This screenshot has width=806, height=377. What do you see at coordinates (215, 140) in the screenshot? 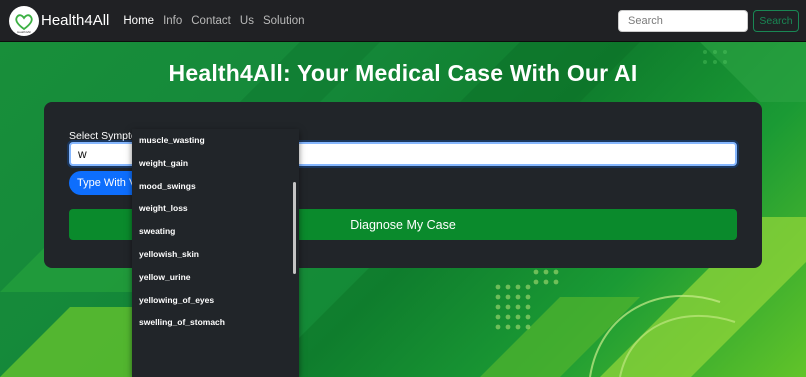
I see `list-item: muscle_wasting` at bounding box center [215, 140].